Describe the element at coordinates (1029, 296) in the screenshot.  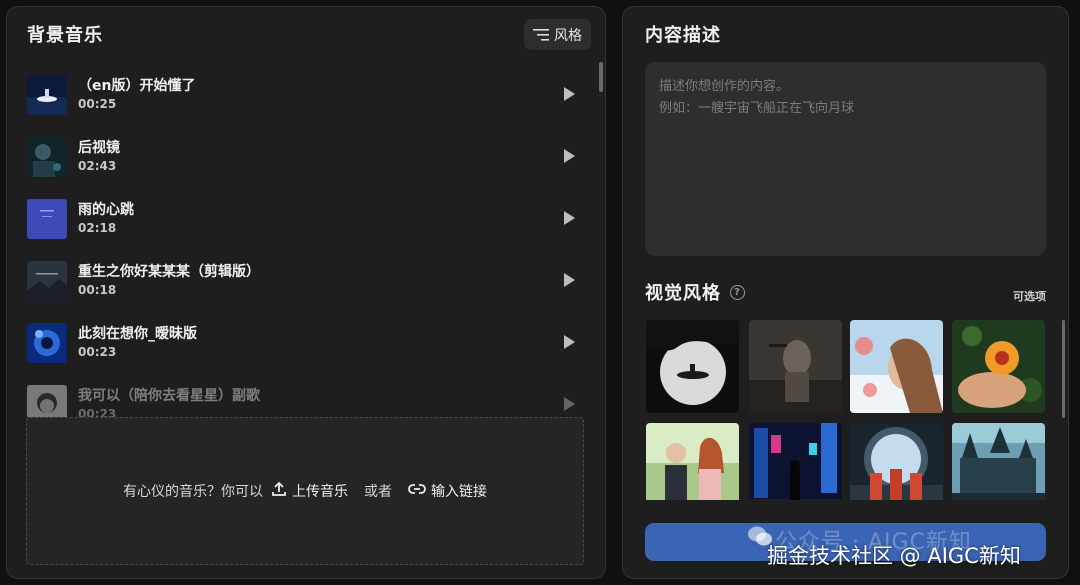
I see `optional-label: 可选项` at that location.